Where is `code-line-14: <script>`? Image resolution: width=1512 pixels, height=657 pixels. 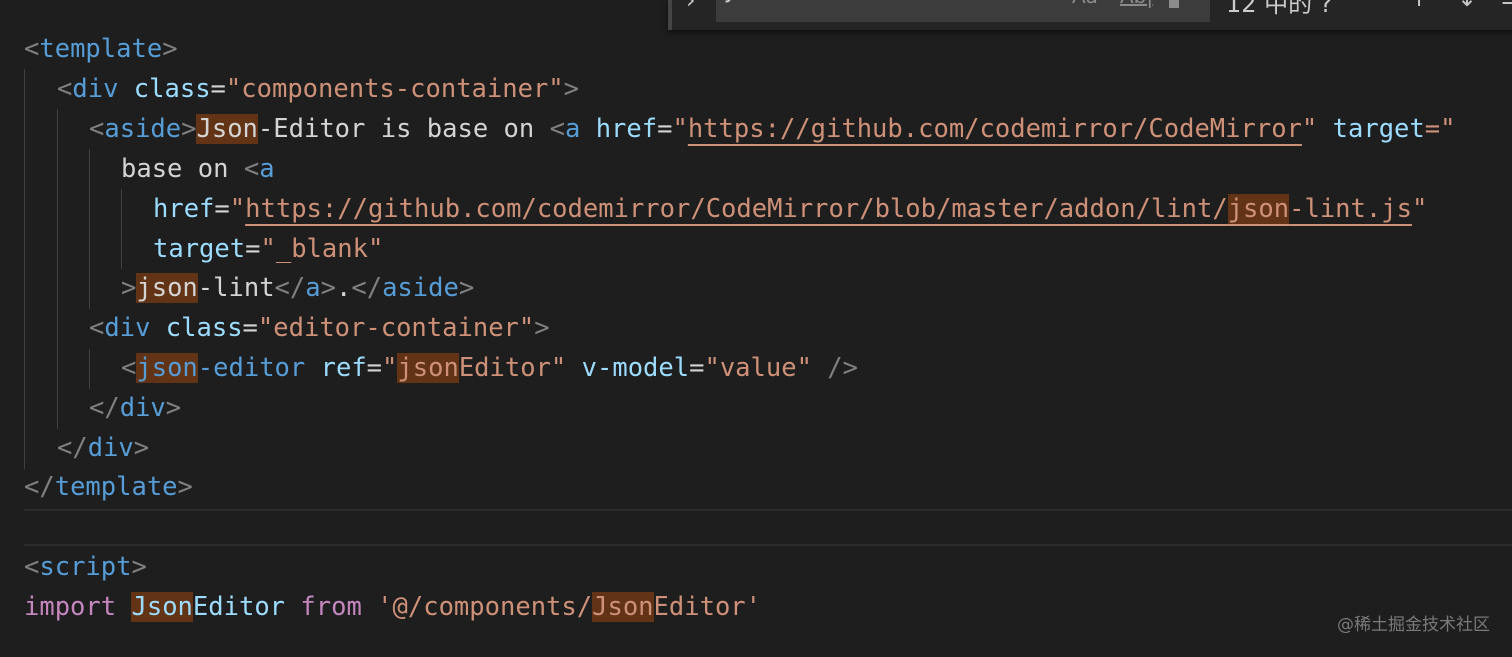
code-line-14: <script> is located at coordinates (85, 567).